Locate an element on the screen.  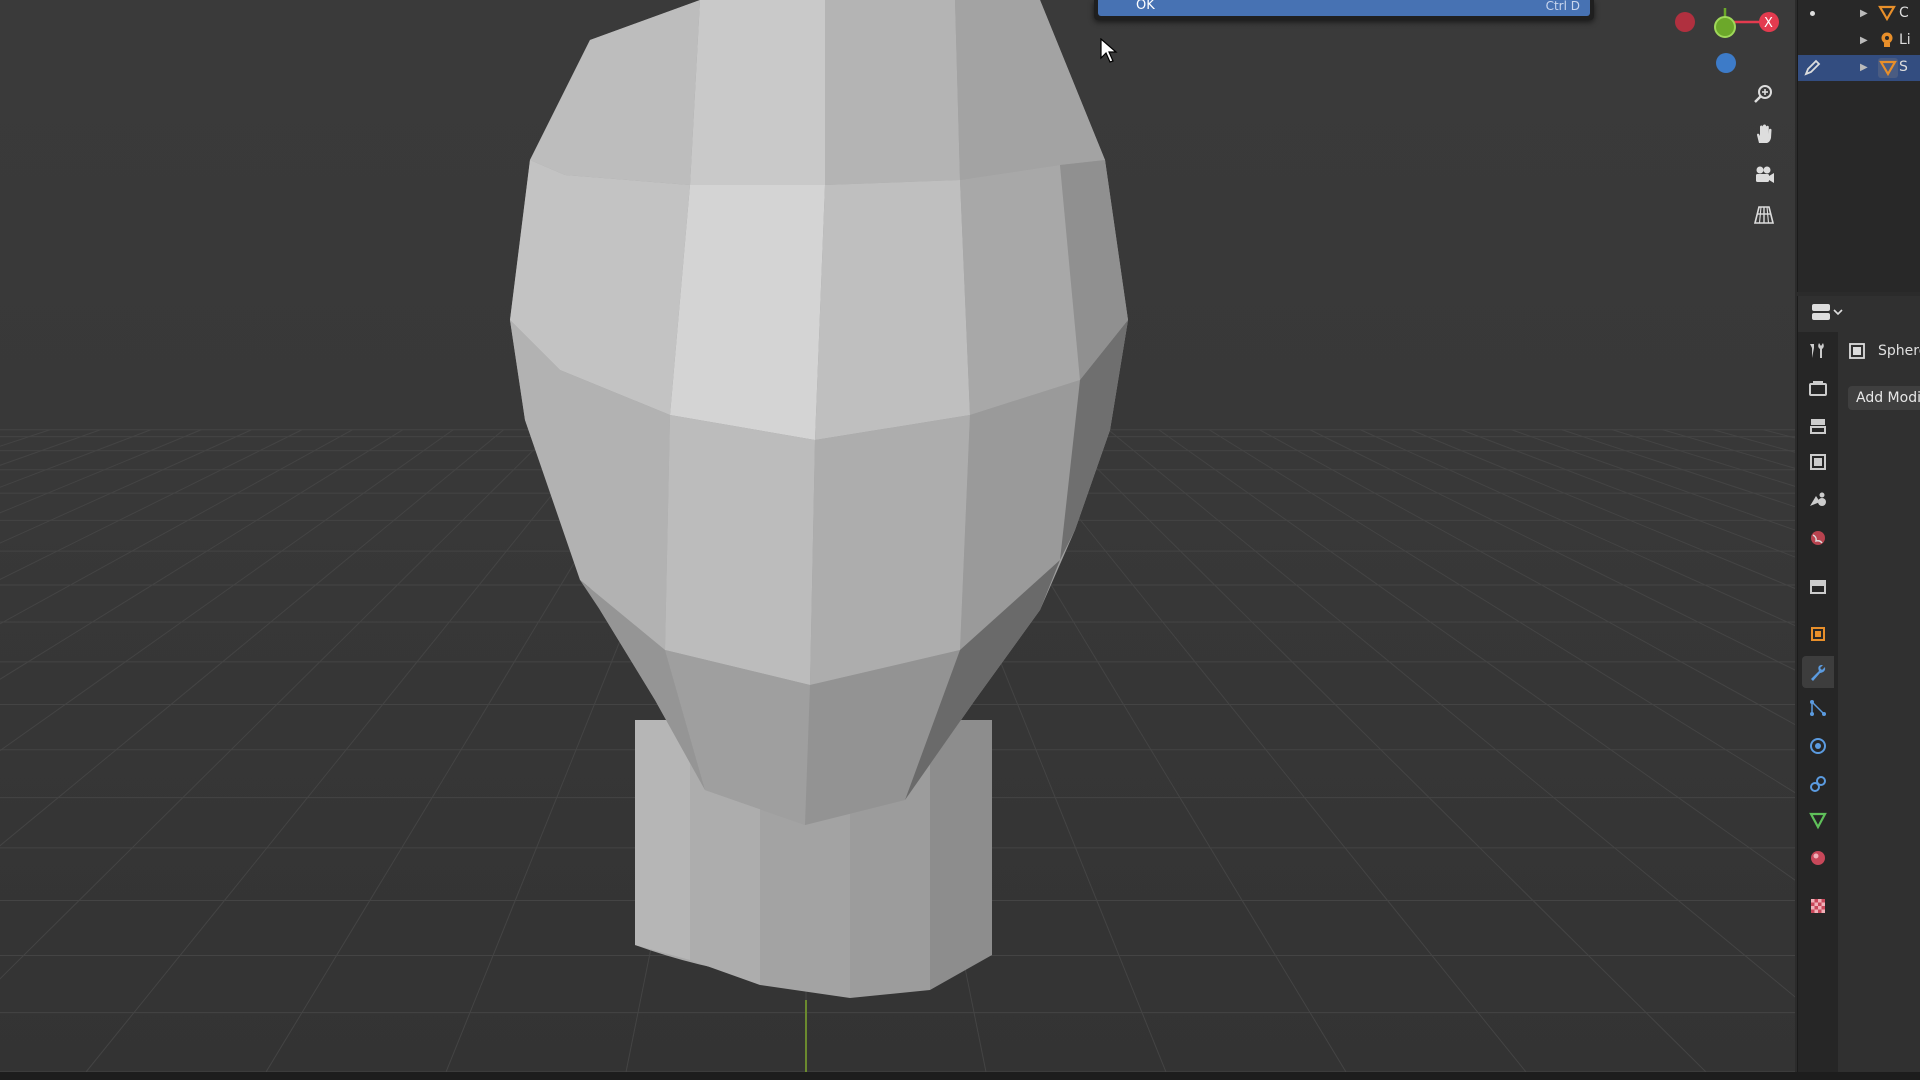
outliner-panel: ▶ C ▶ Li ▶ S is located at coordinates (1858, 146).